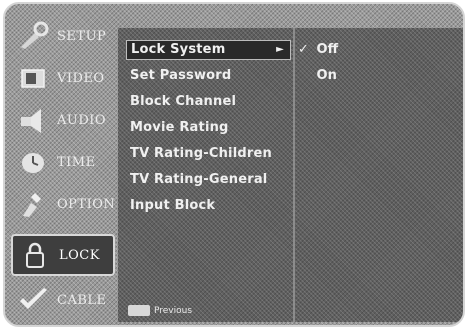 The image size is (475, 332). Describe the element at coordinates (280, 49) in the screenshot. I see `arrow-right-icon: ►` at that location.